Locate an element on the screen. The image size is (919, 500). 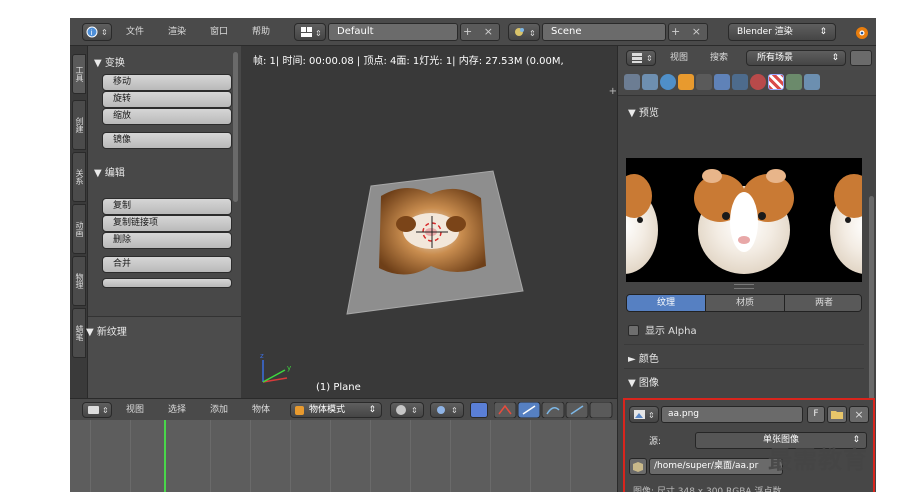
object-context-icon is located at coordinates (686, 82).